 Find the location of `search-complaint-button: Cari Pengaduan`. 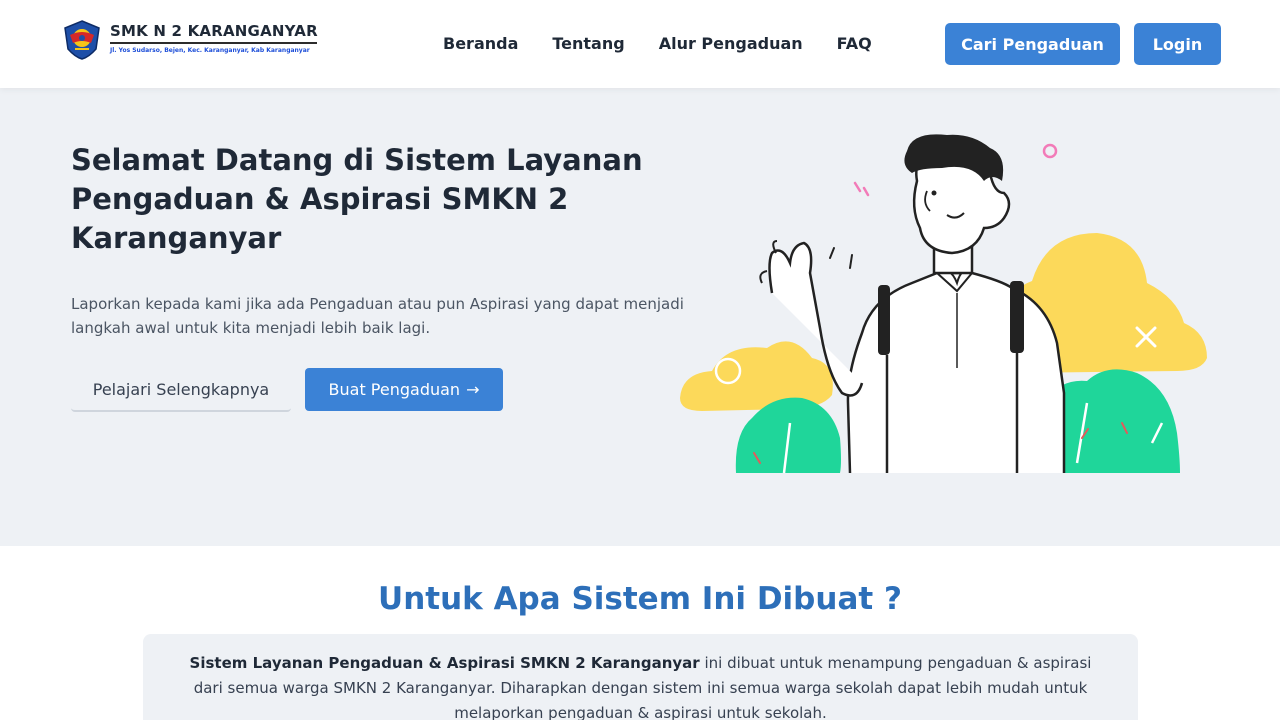

search-complaint-button: Cari Pengaduan is located at coordinates (1032, 44).